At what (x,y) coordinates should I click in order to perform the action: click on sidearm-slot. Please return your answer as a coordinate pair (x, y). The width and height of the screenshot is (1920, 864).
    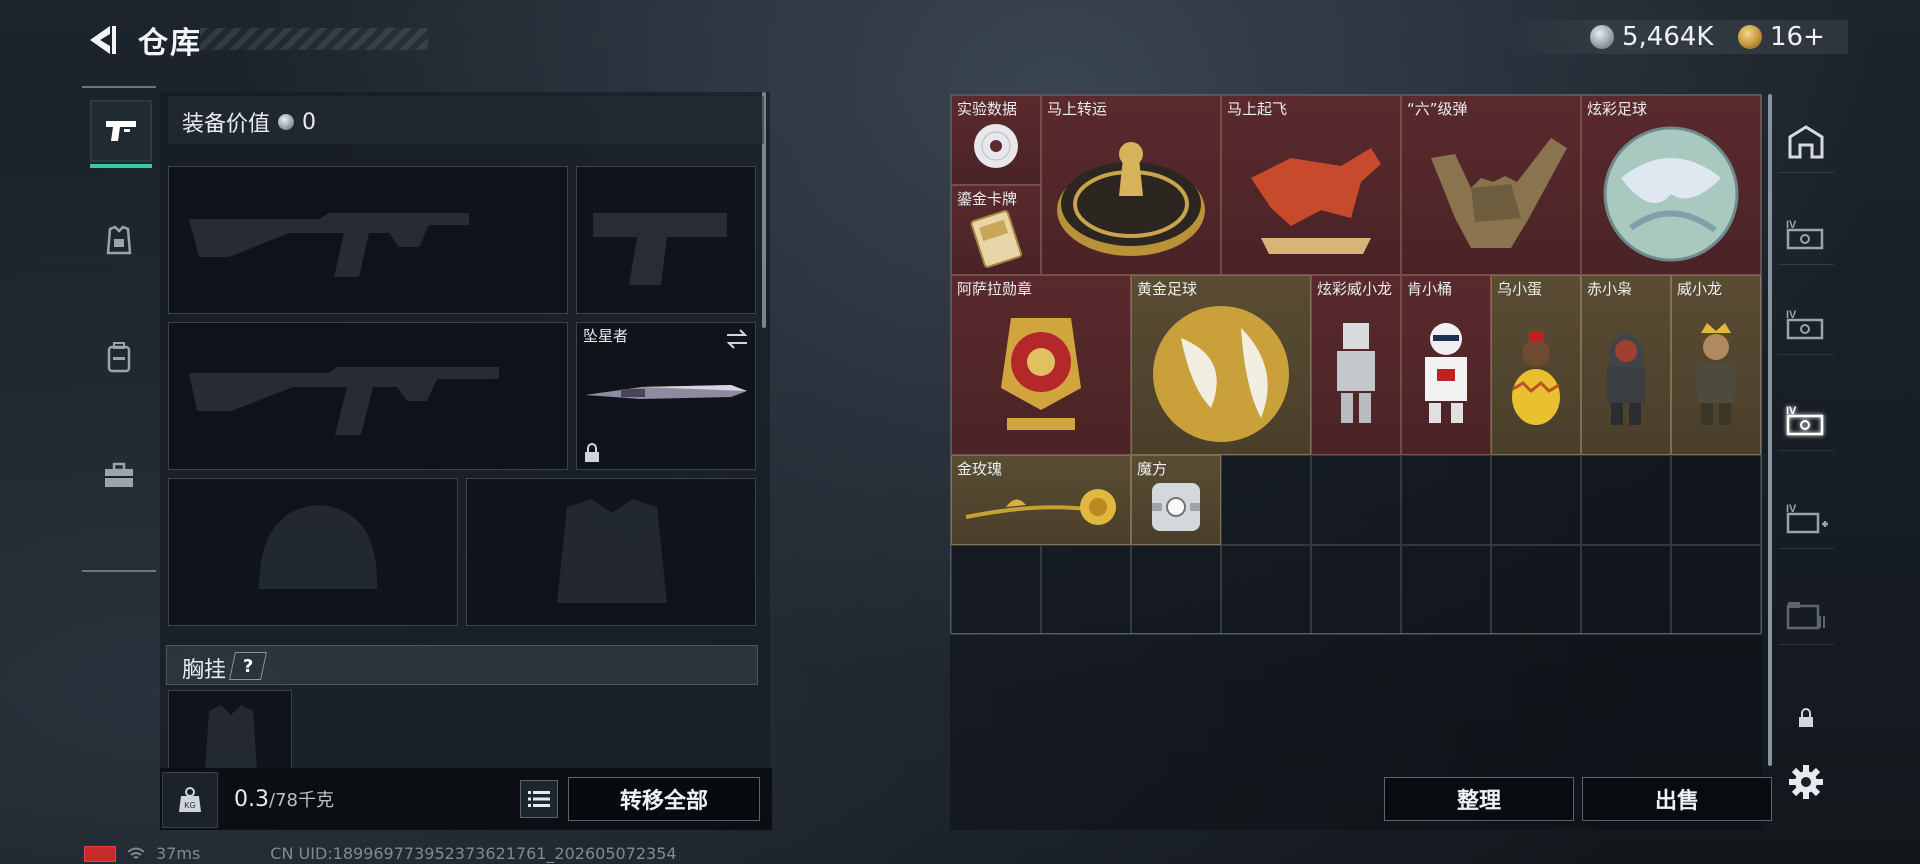
    Looking at the image, I should click on (666, 240).